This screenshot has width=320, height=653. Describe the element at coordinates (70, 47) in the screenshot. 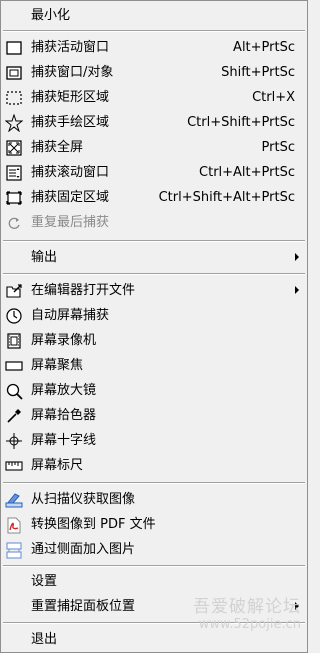

I see `label: 捕获活动窗口` at that location.